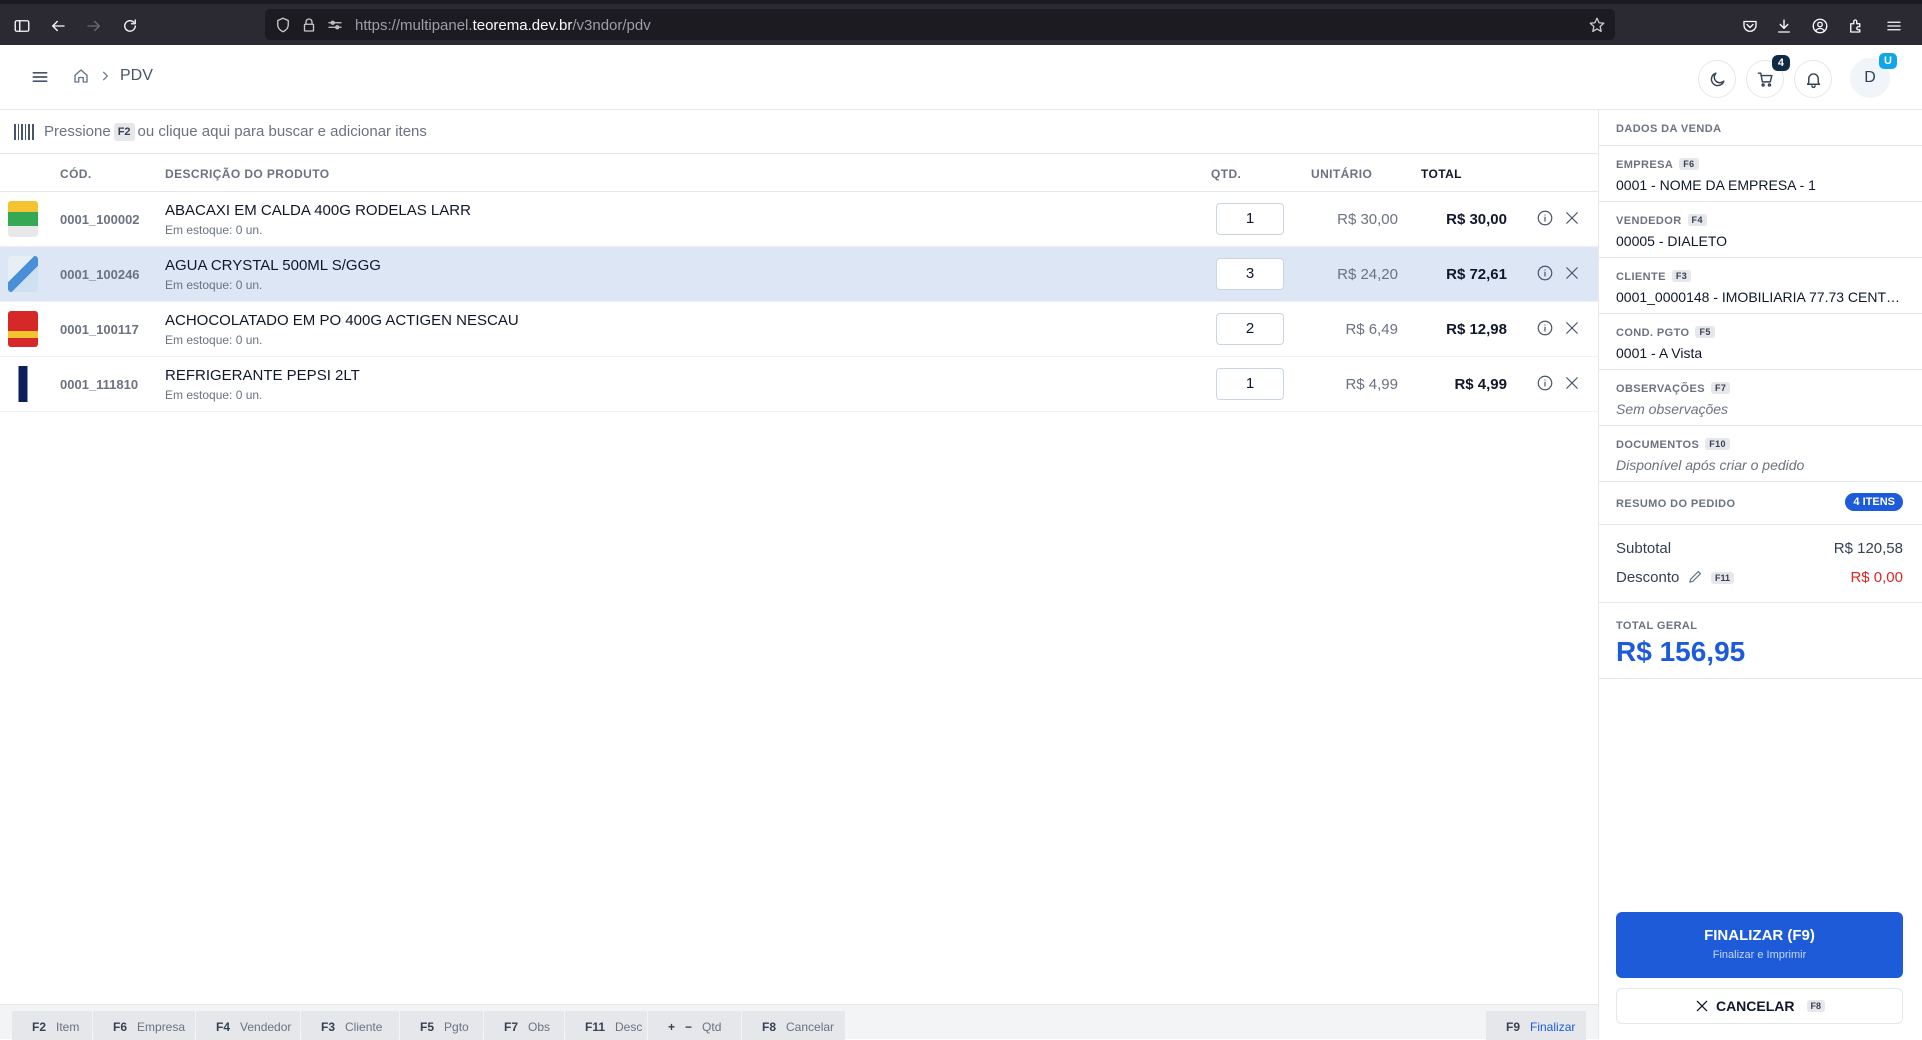  What do you see at coordinates (1553, 1027) in the screenshot?
I see `shortcut-label: Finalizar` at bounding box center [1553, 1027].